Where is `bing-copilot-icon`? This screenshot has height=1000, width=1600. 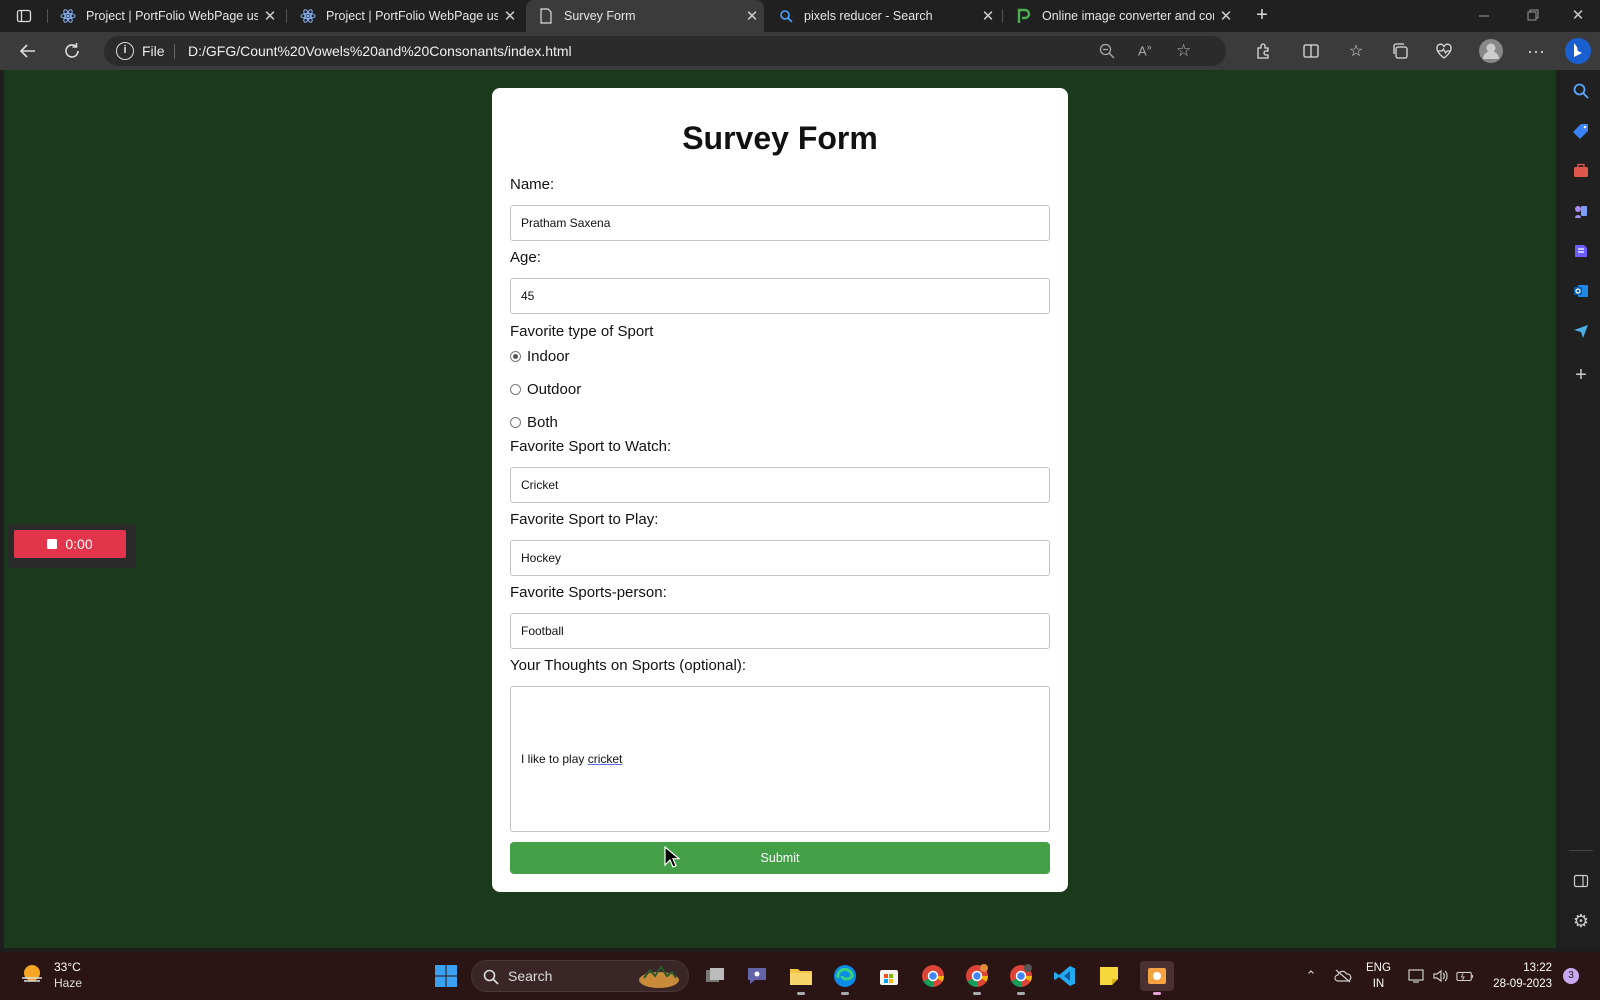 bing-copilot-icon is located at coordinates (1578, 51).